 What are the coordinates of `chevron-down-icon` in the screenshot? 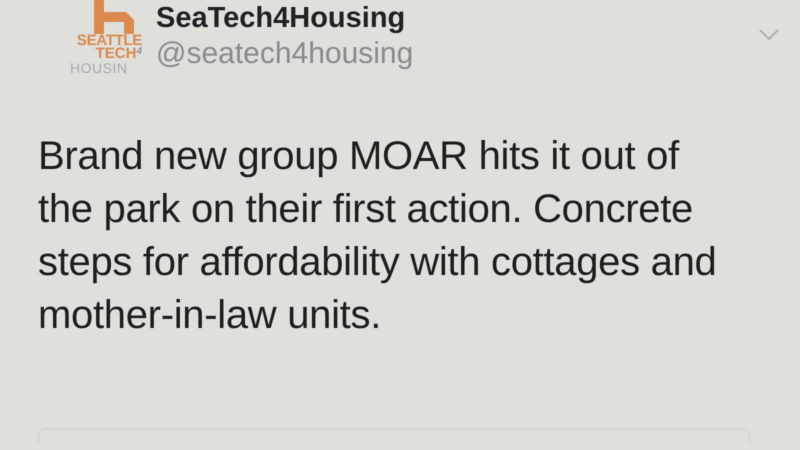 It's located at (769, 35).